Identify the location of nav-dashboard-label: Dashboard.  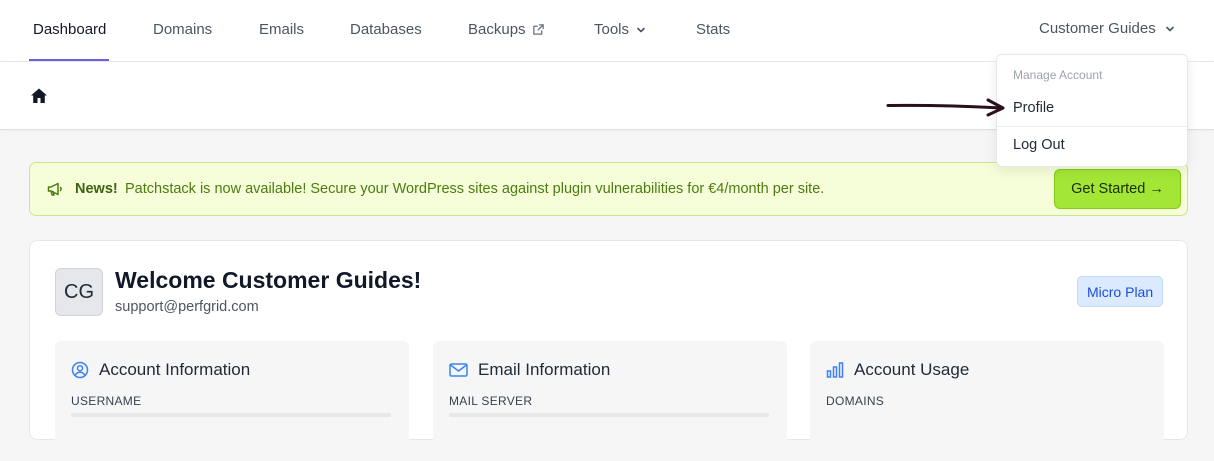
(70, 29).